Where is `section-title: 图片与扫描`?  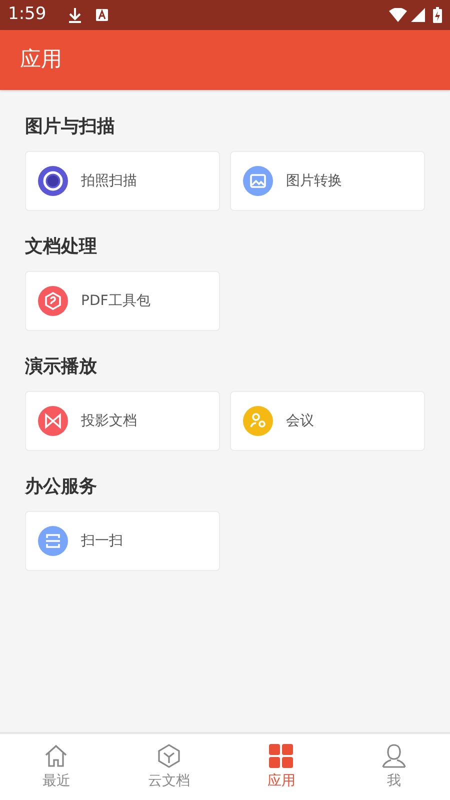 section-title: 图片与扫描 is located at coordinates (70, 127).